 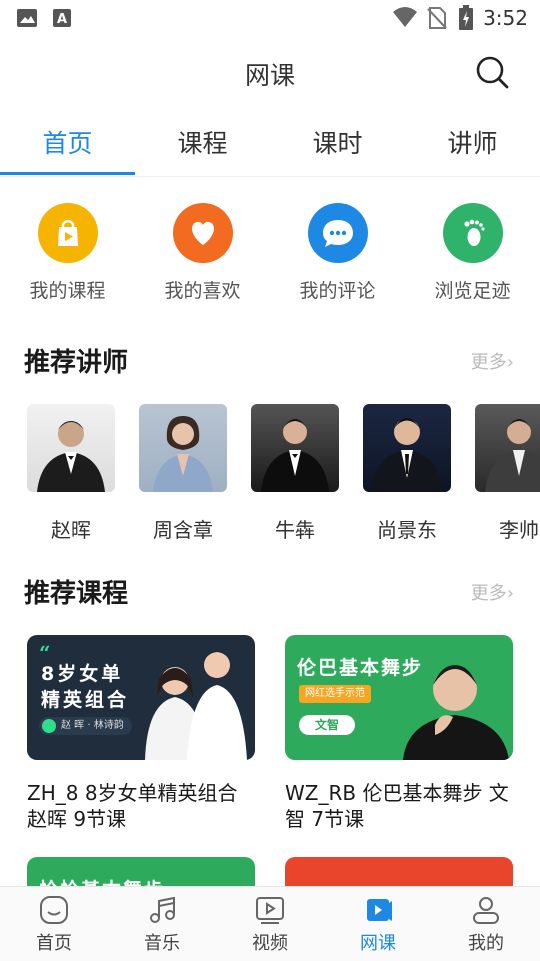 I want to click on course-title: ZH_8 8岁女单精英组合 赵晖 9节课, so click(x=132, y=806).